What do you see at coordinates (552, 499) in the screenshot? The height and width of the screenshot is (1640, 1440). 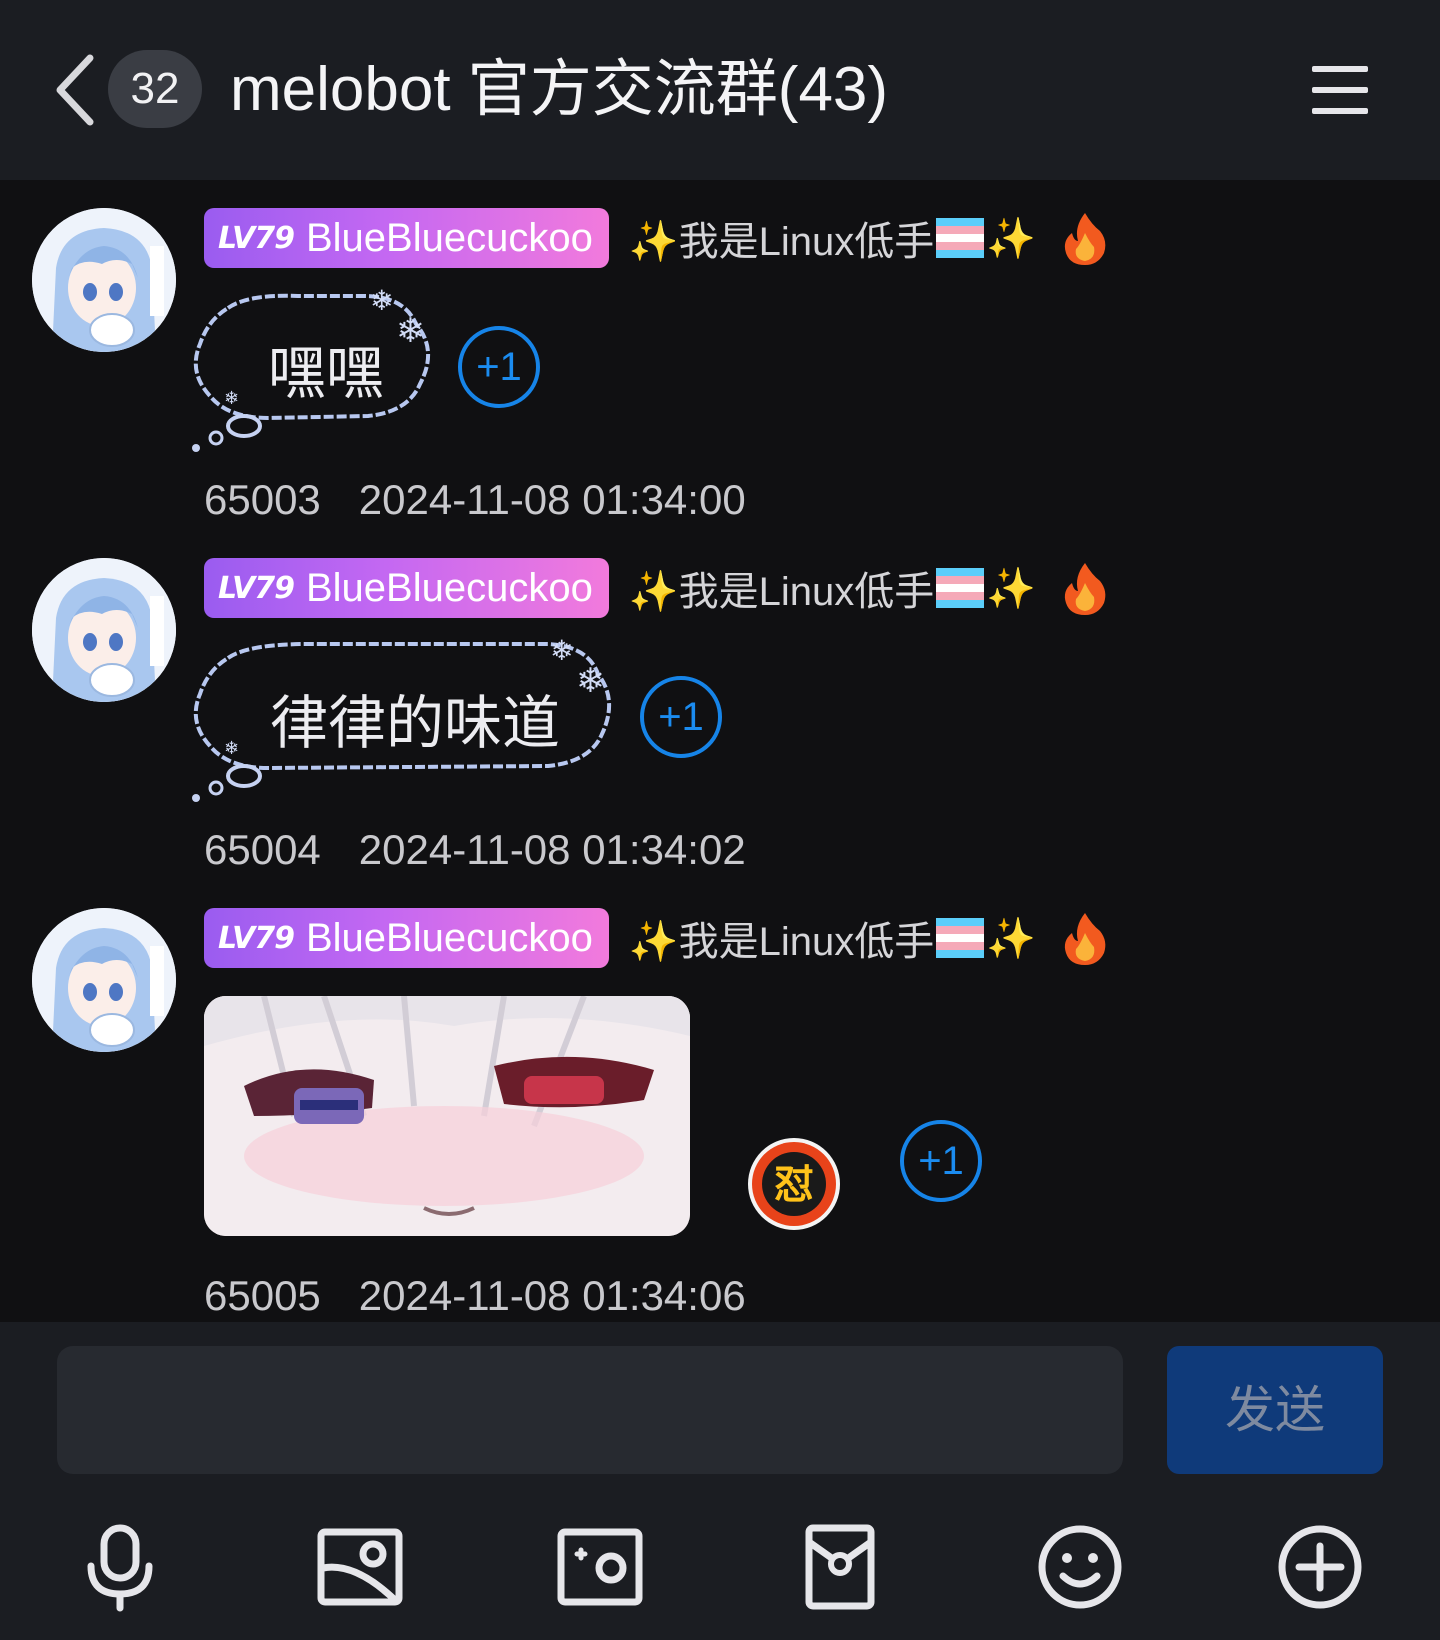 I see `message-time: 2024-11-08 01:34:00` at bounding box center [552, 499].